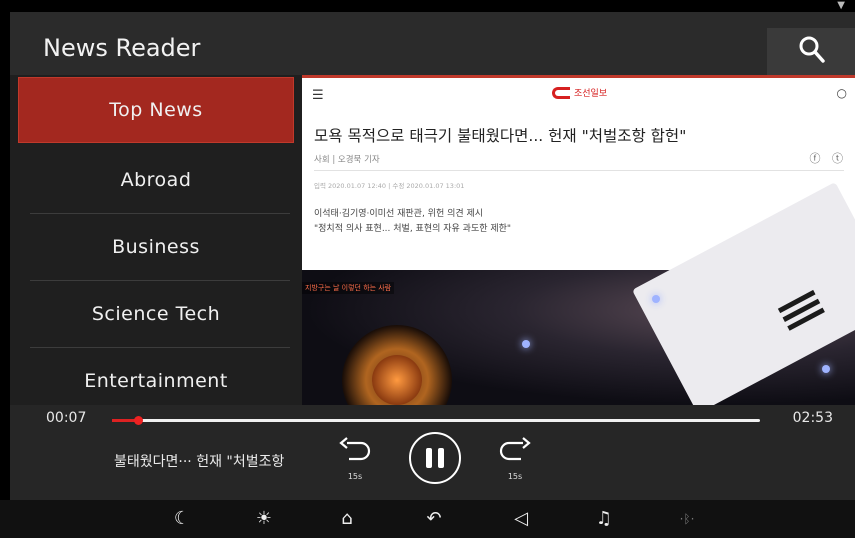  I want to click on category-top-news: Top News, so click(156, 110).